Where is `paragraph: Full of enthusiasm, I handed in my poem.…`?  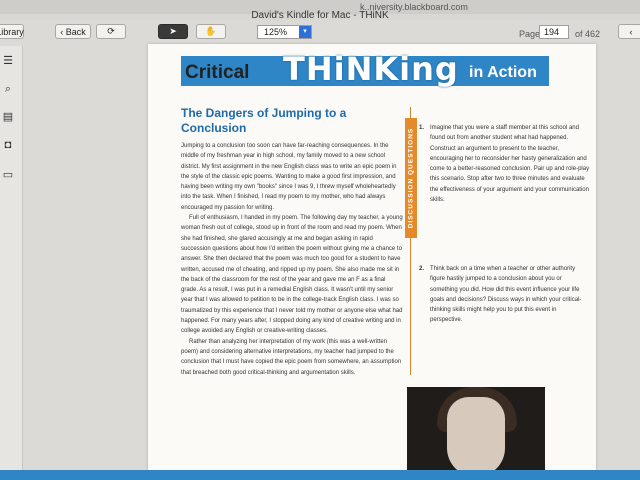 paragraph: Full of enthusiasm, I handed in my poem.… is located at coordinates (292, 275).